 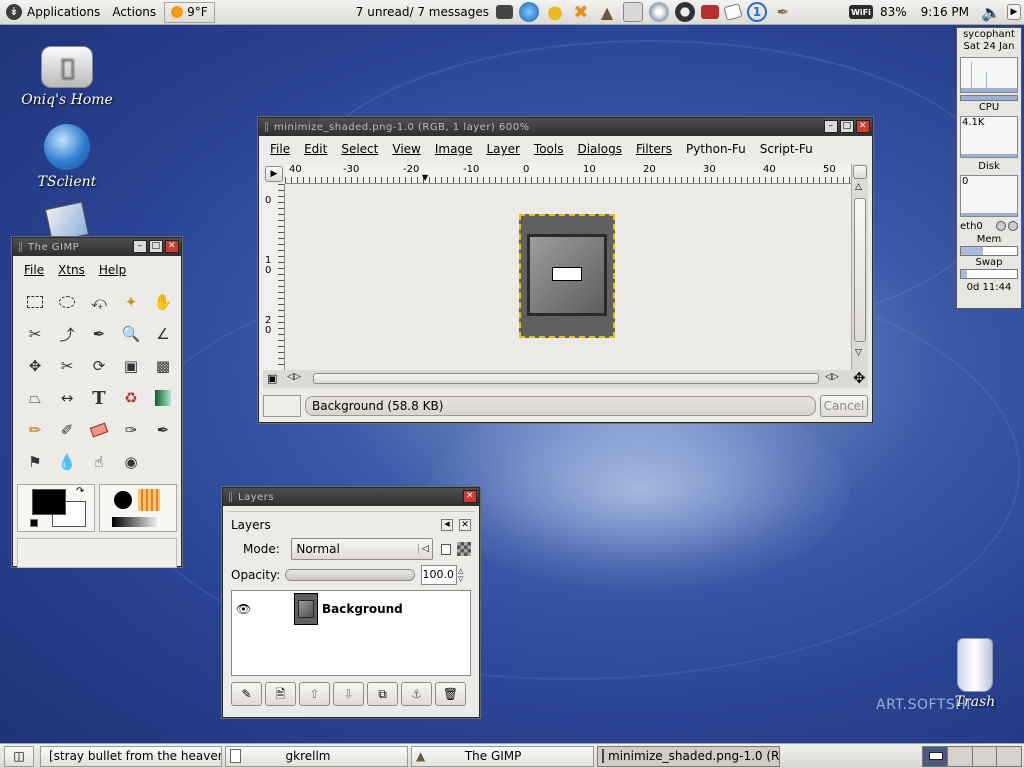 I want to click on weather-applet: 9°F, so click(x=189, y=12).